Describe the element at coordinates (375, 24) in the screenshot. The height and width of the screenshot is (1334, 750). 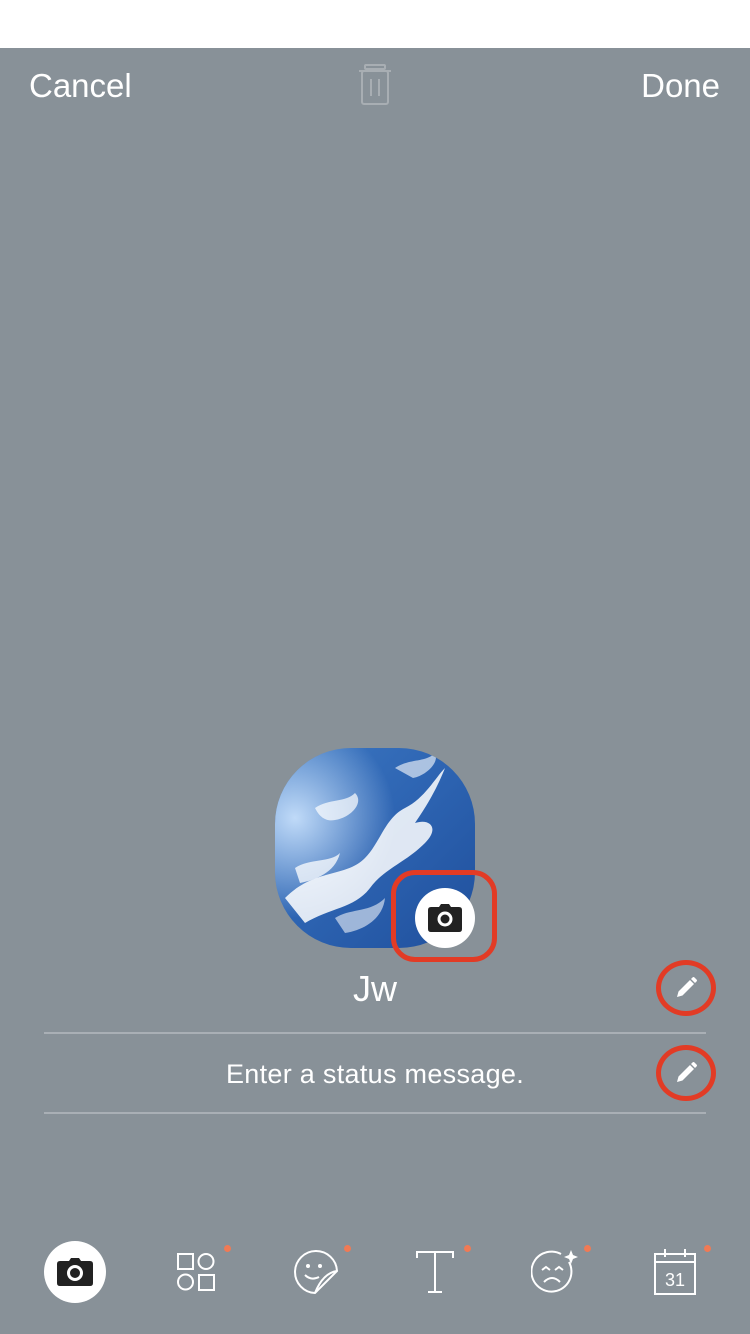
I see `status-bar` at that location.